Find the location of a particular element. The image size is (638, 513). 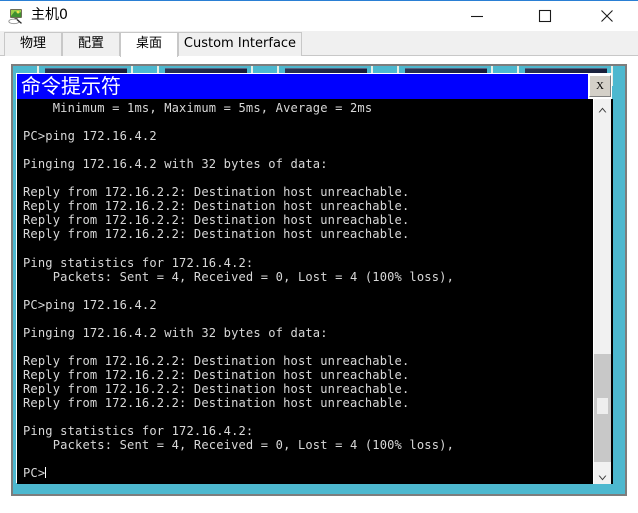

minimize-button is located at coordinates (477, 16).